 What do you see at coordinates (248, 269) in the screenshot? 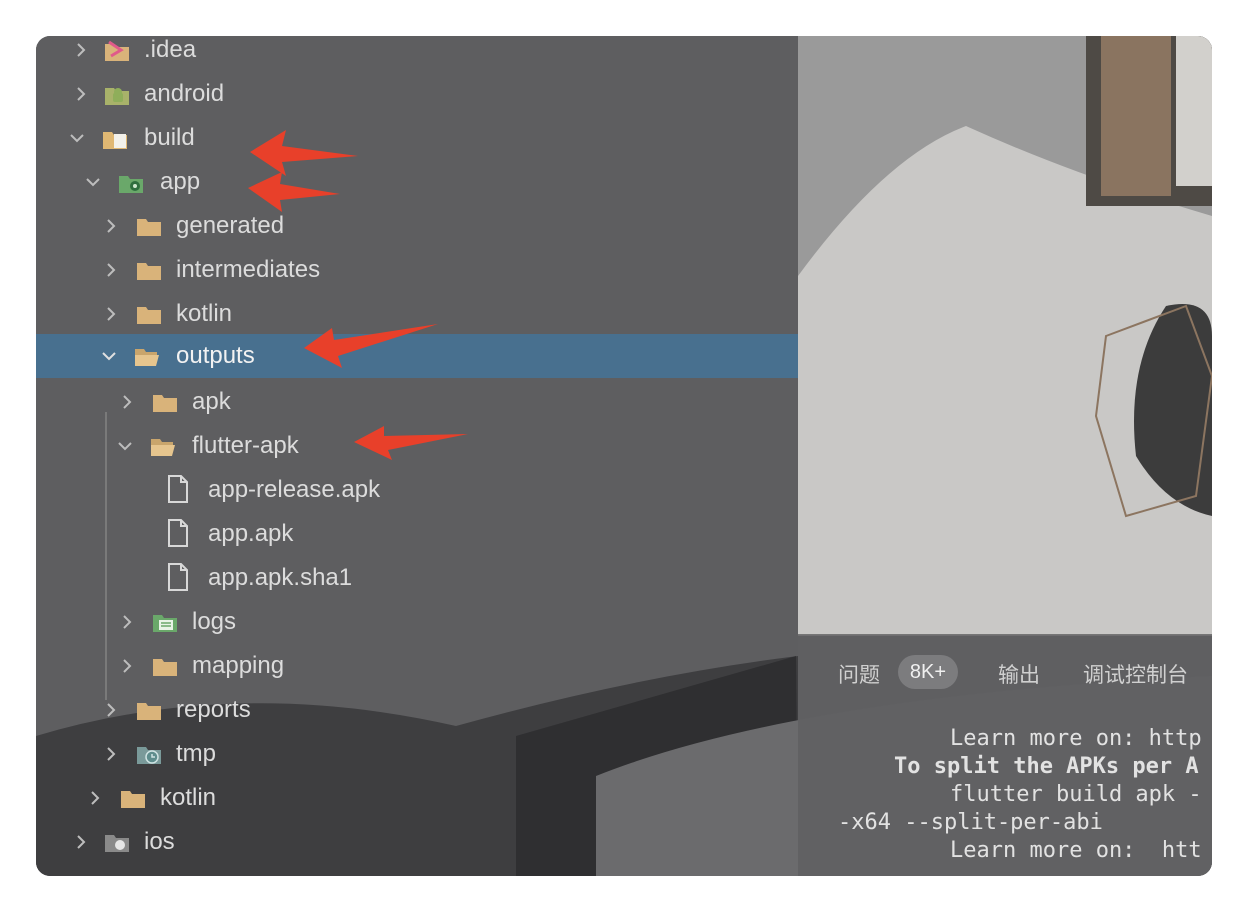
I see `tree-item-label: intermediates` at bounding box center [248, 269].